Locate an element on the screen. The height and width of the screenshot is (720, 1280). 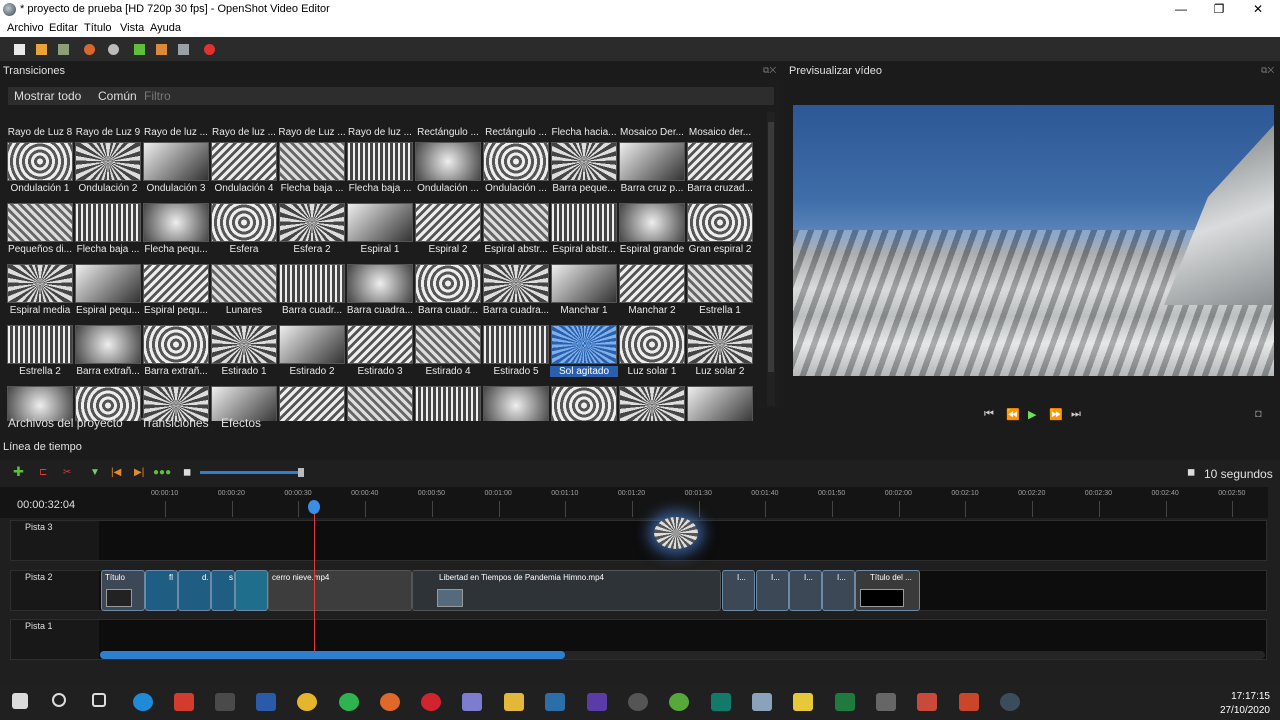
export-video-icon is located at coordinates (209, 49).